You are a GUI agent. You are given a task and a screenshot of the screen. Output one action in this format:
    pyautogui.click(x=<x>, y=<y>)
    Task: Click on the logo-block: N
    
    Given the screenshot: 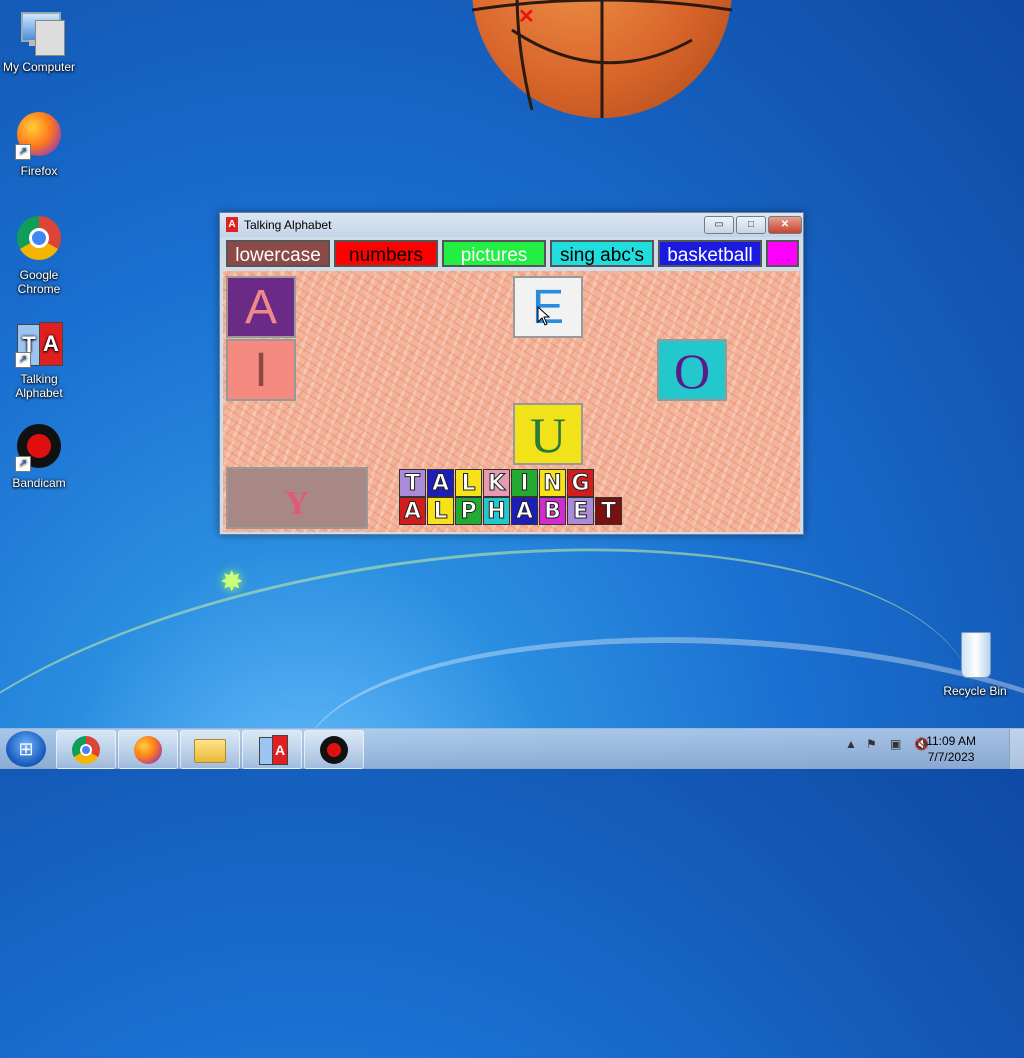 What is the action you would take?
    pyautogui.click(x=552, y=483)
    